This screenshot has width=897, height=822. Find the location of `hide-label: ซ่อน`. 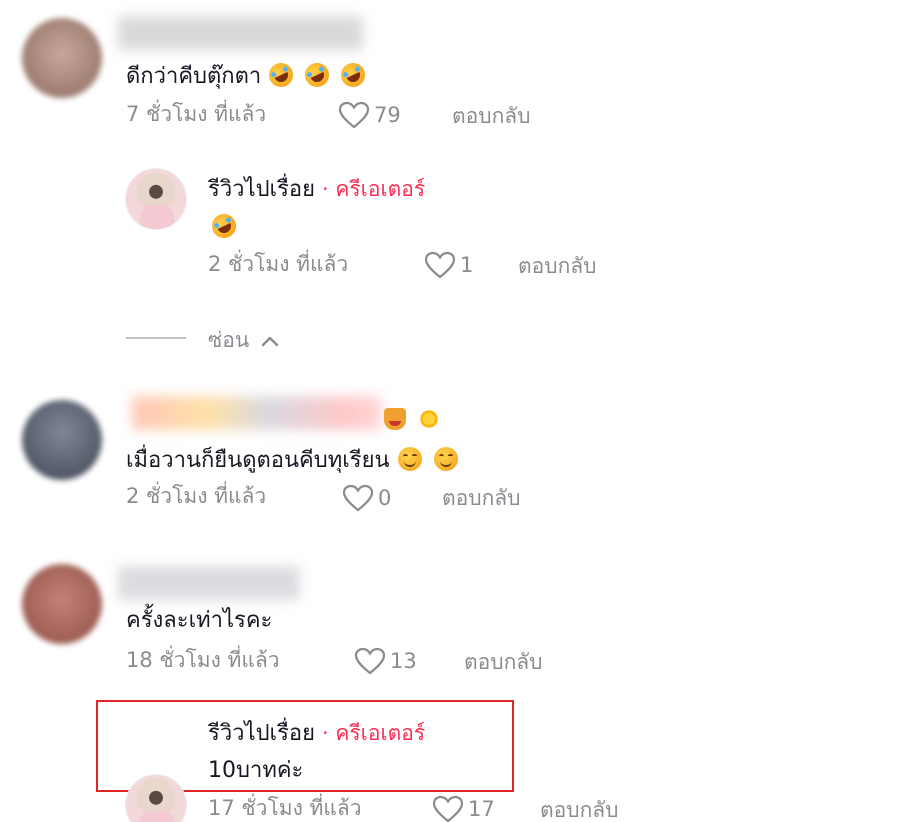

hide-label: ซ่อน is located at coordinates (229, 340).